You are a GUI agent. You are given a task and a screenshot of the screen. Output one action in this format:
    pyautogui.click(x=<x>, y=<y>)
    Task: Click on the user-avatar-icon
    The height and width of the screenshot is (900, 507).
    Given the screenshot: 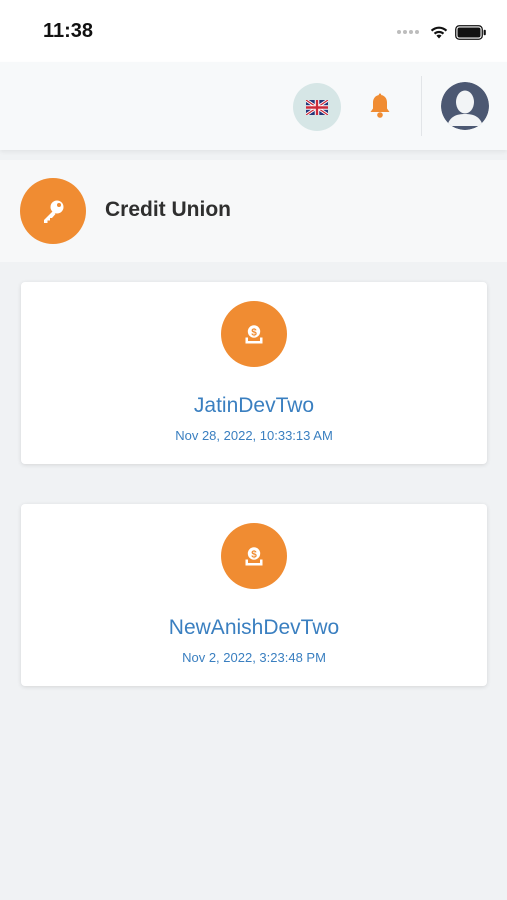 What is the action you would take?
    pyautogui.click(x=465, y=106)
    